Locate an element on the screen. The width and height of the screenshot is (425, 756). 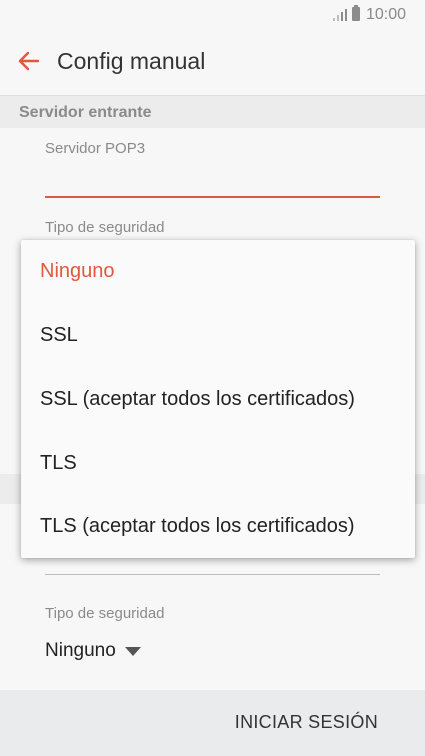
security-type-select: Ninguno is located at coordinates (93, 651).